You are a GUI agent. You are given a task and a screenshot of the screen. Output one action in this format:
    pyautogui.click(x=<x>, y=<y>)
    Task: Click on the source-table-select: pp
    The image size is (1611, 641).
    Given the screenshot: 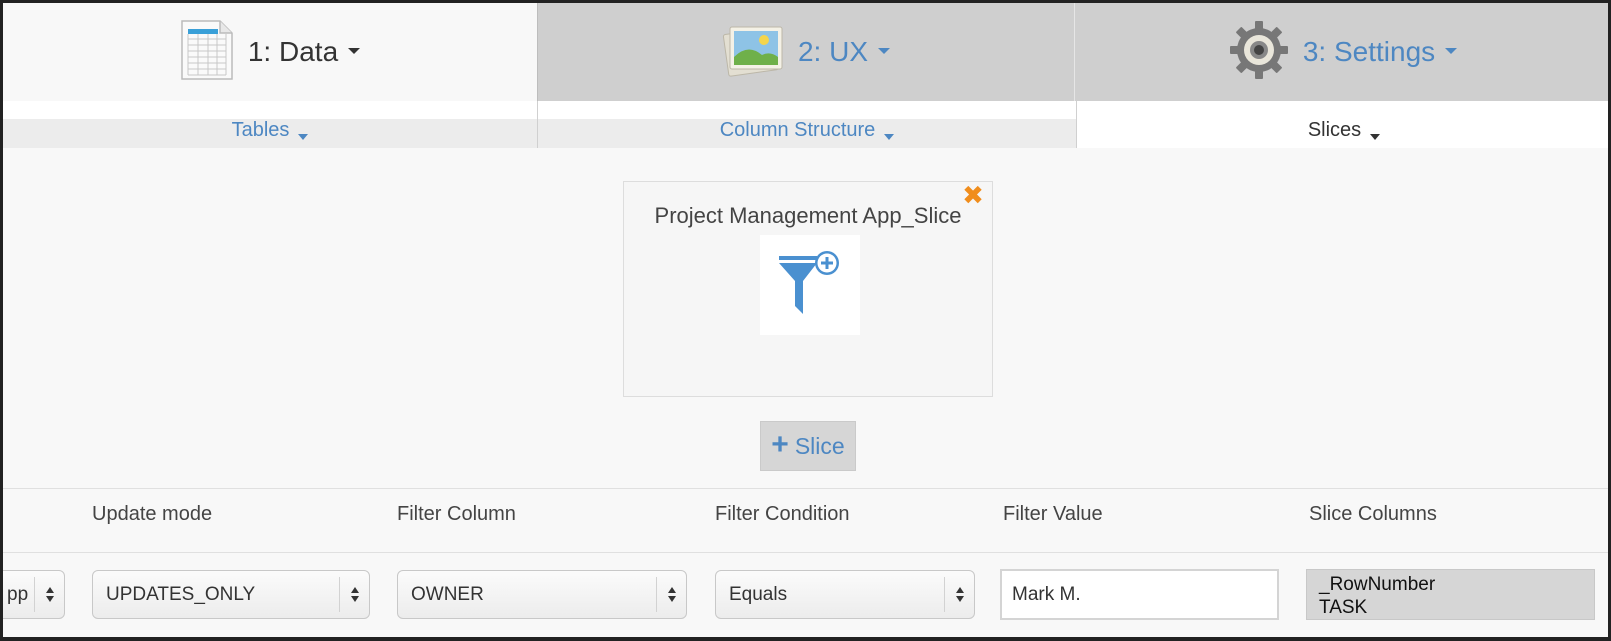 What is the action you would take?
    pyautogui.click(x=34, y=594)
    